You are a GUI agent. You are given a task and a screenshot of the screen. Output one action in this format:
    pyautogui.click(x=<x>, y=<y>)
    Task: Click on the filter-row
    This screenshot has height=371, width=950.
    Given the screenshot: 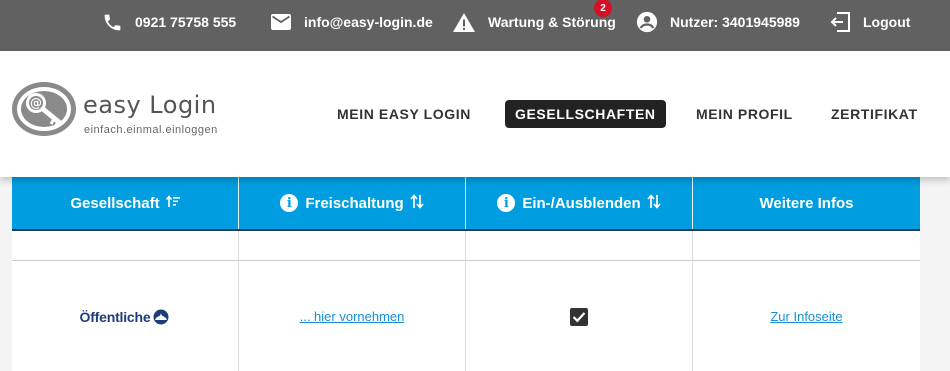 What is the action you would take?
    pyautogui.click(x=466, y=246)
    